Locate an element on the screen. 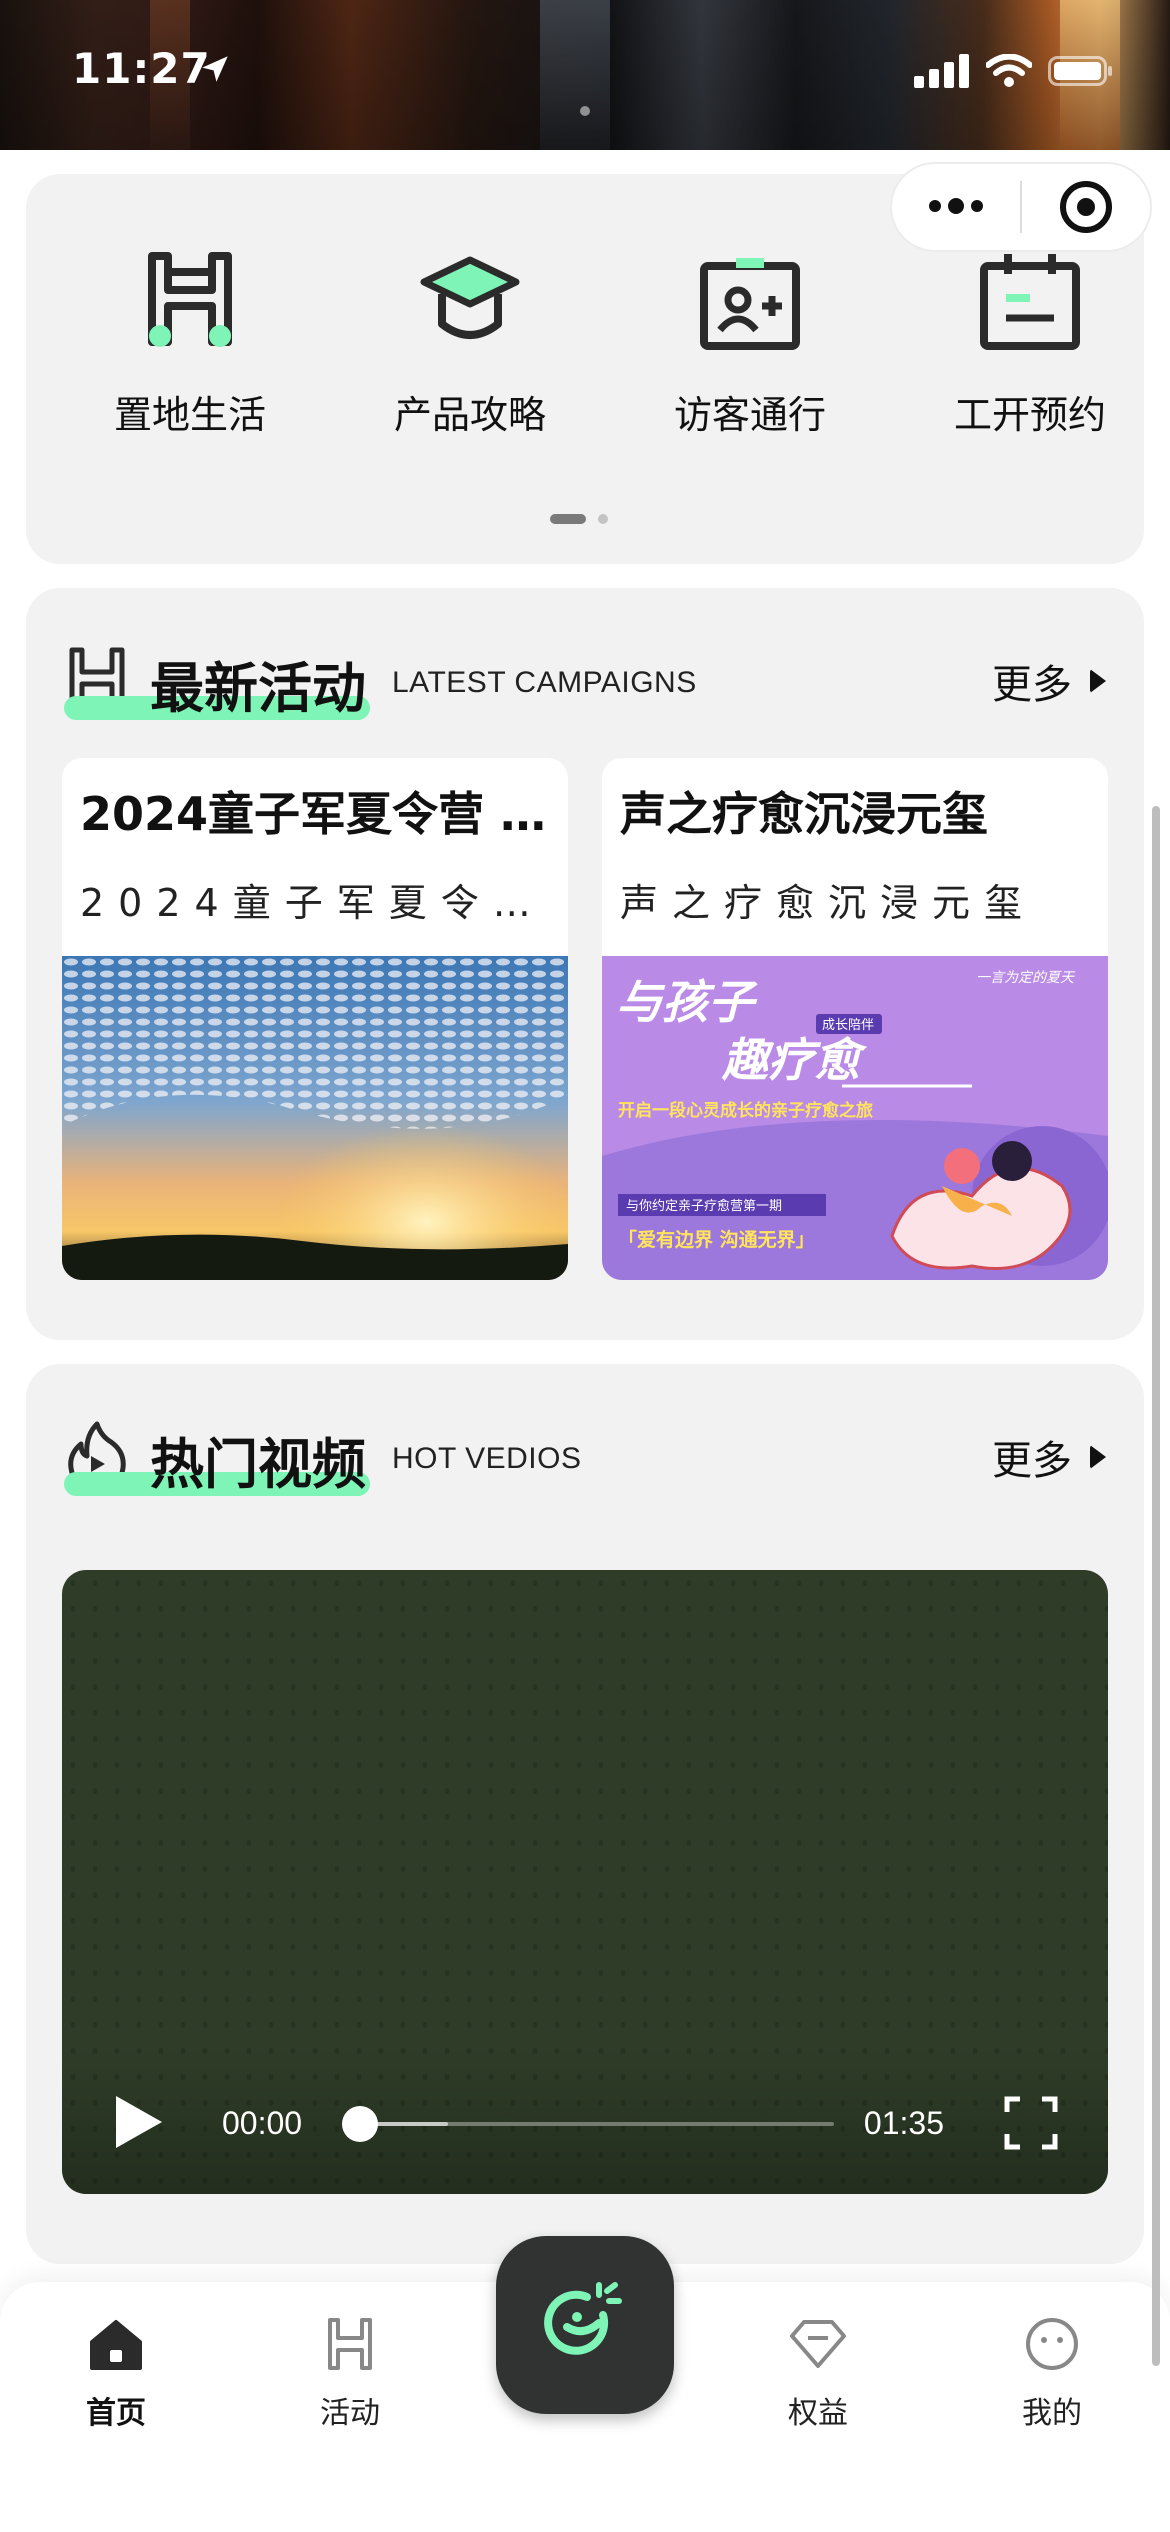  videos-more-link: 更多 is located at coordinates (1049, 1457).